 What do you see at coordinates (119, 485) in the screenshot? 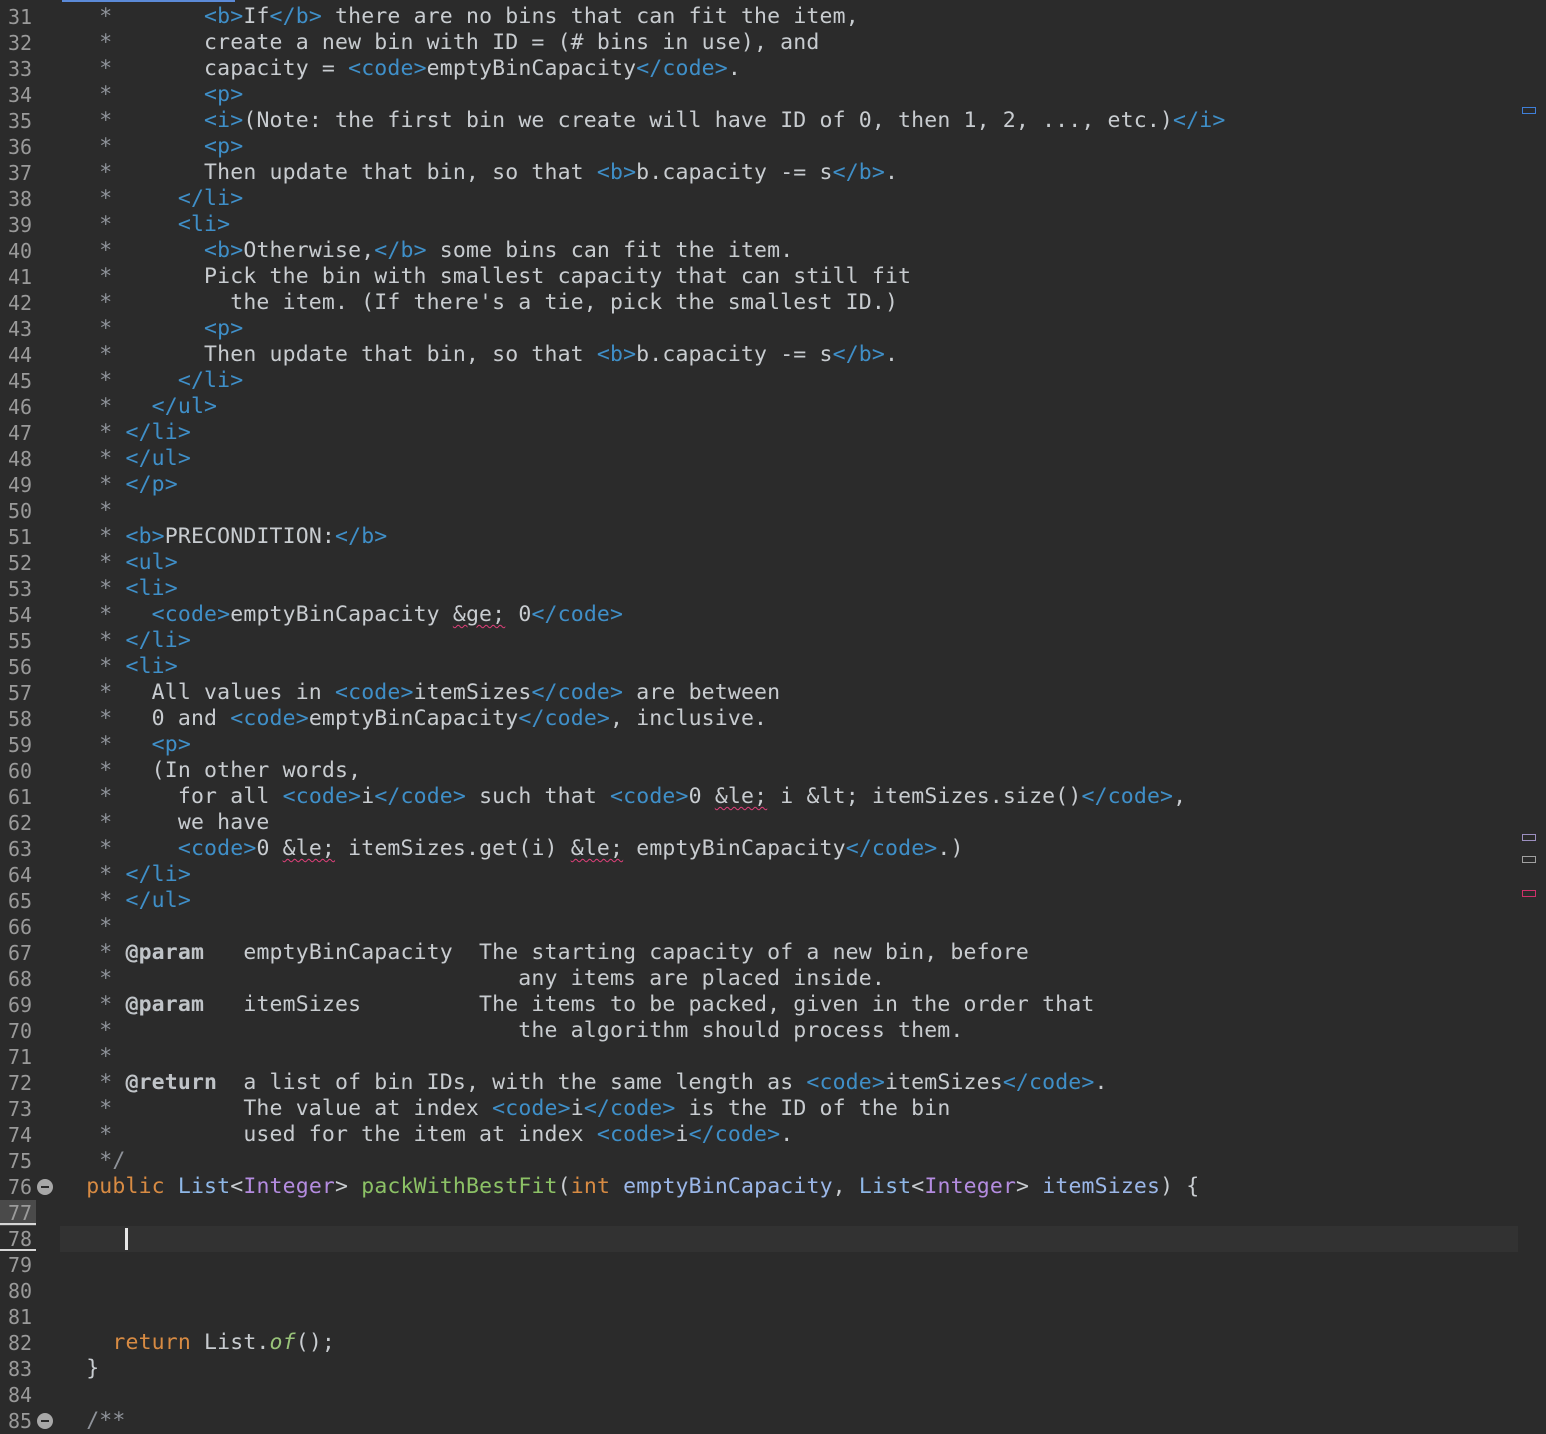
I see `code-text: * </p>` at bounding box center [119, 485].